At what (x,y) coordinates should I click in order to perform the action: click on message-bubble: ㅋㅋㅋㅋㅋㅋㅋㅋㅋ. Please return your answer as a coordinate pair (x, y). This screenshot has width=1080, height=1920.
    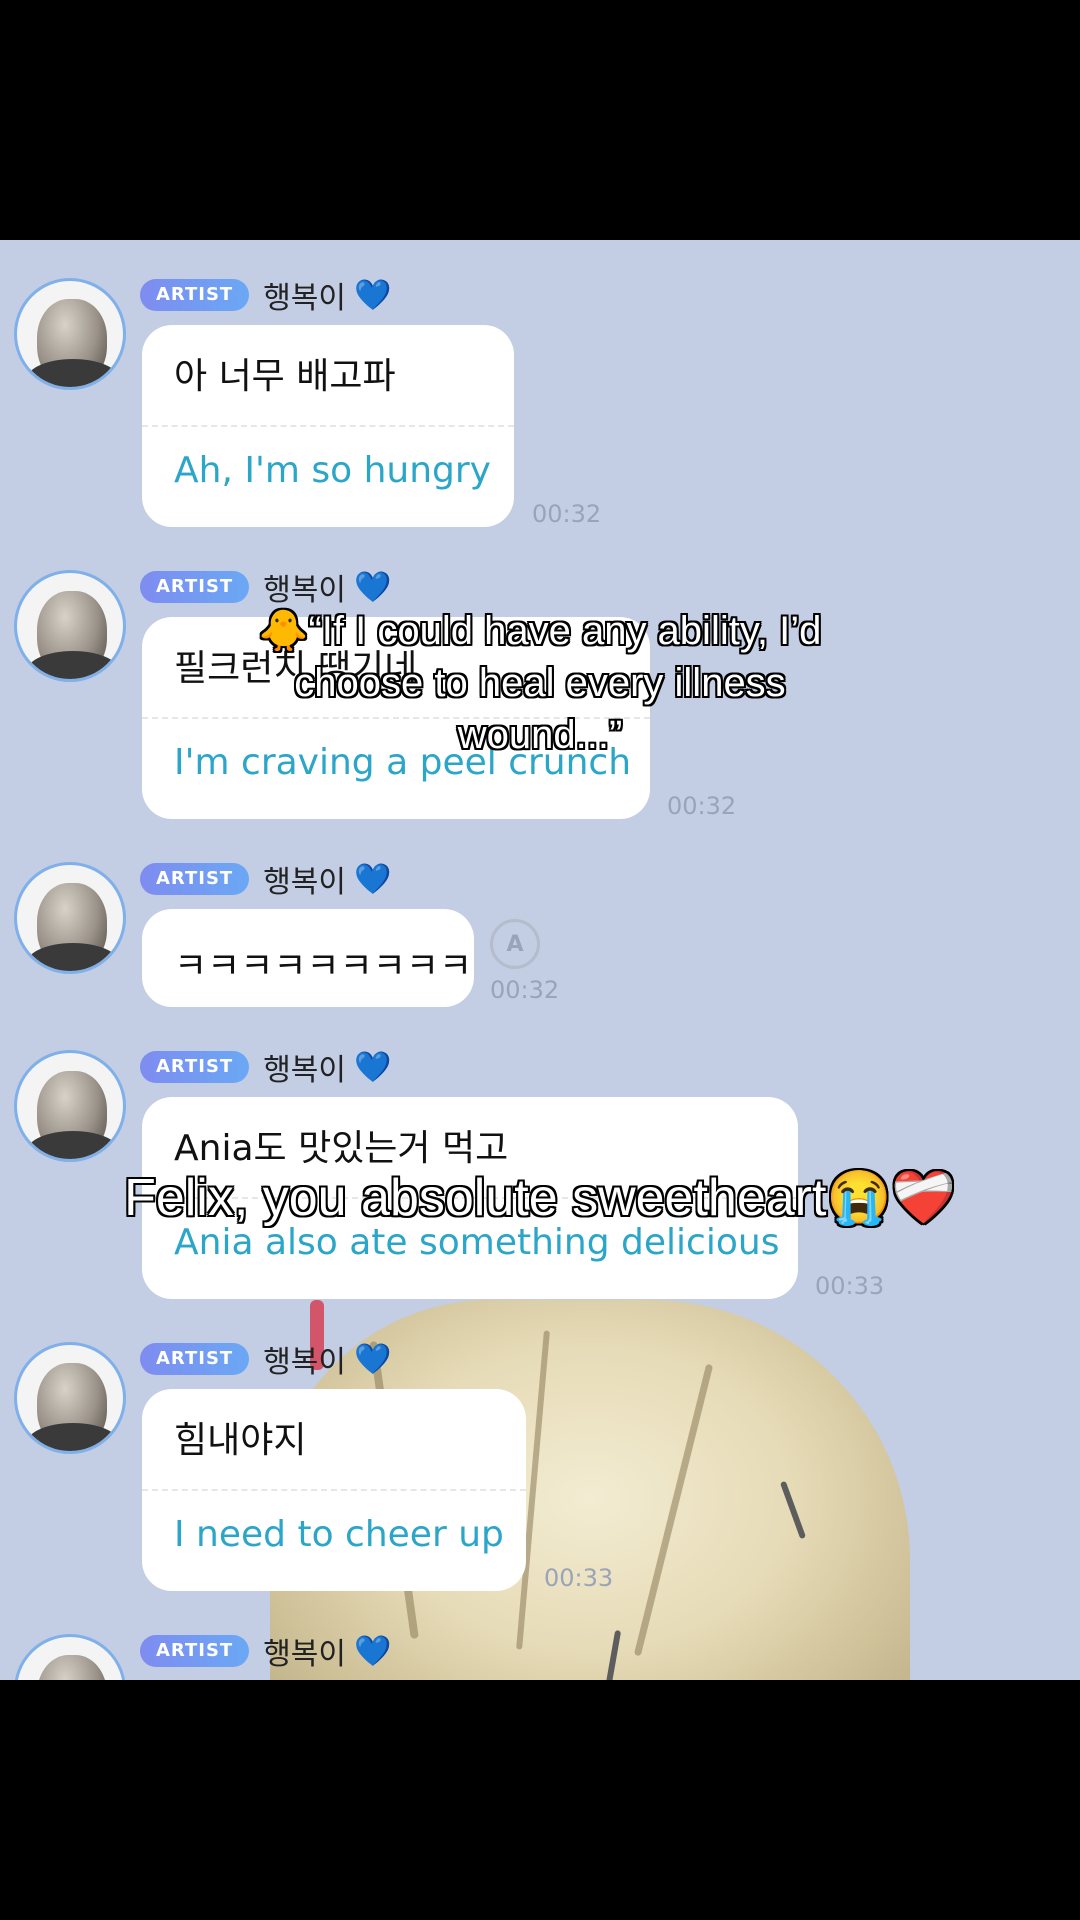
    Looking at the image, I should click on (308, 958).